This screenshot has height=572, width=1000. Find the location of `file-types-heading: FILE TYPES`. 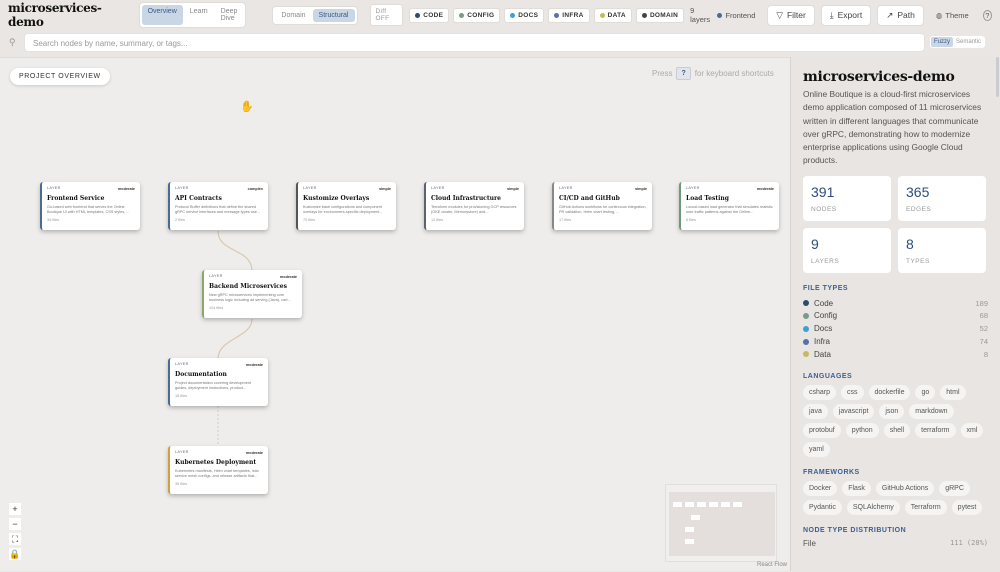

file-types-heading: FILE TYPES is located at coordinates (826, 288).